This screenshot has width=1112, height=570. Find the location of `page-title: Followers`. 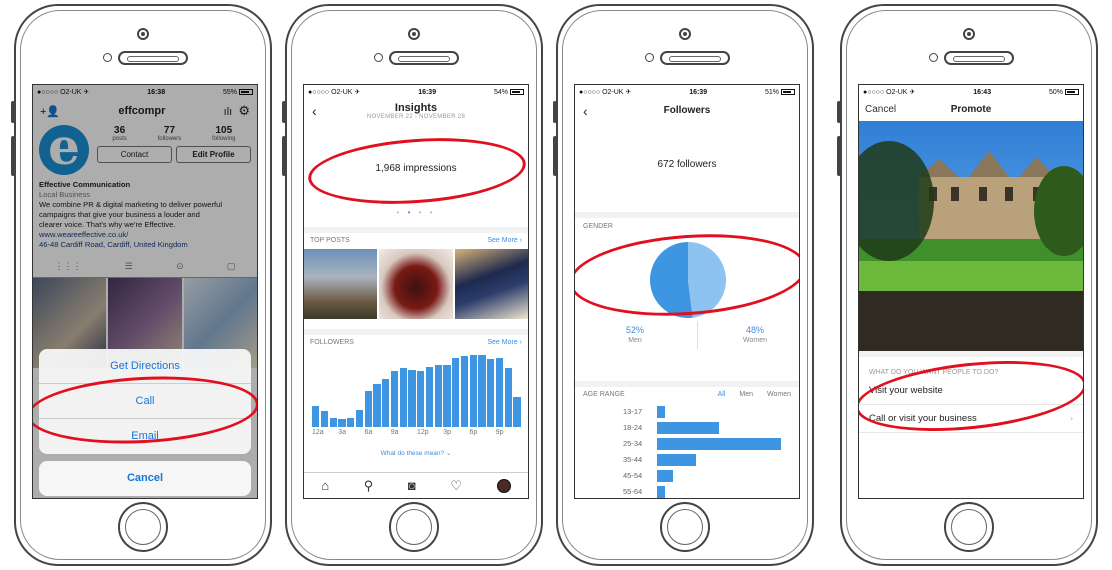

page-title: Followers is located at coordinates (687, 110).